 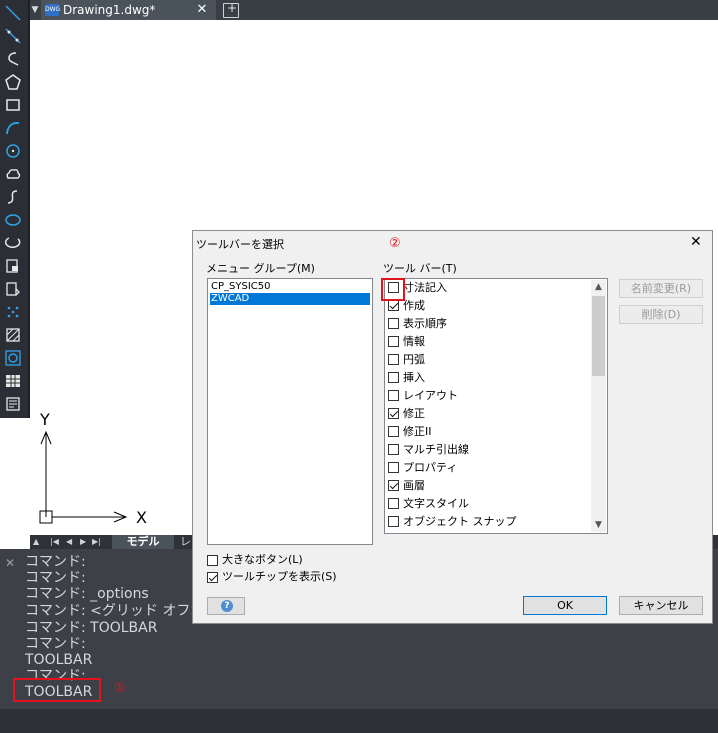 What do you see at coordinates (69, 542) in the screenshot?
I see `scroll-left-icon: ◀` at bounding box center [69, 542].